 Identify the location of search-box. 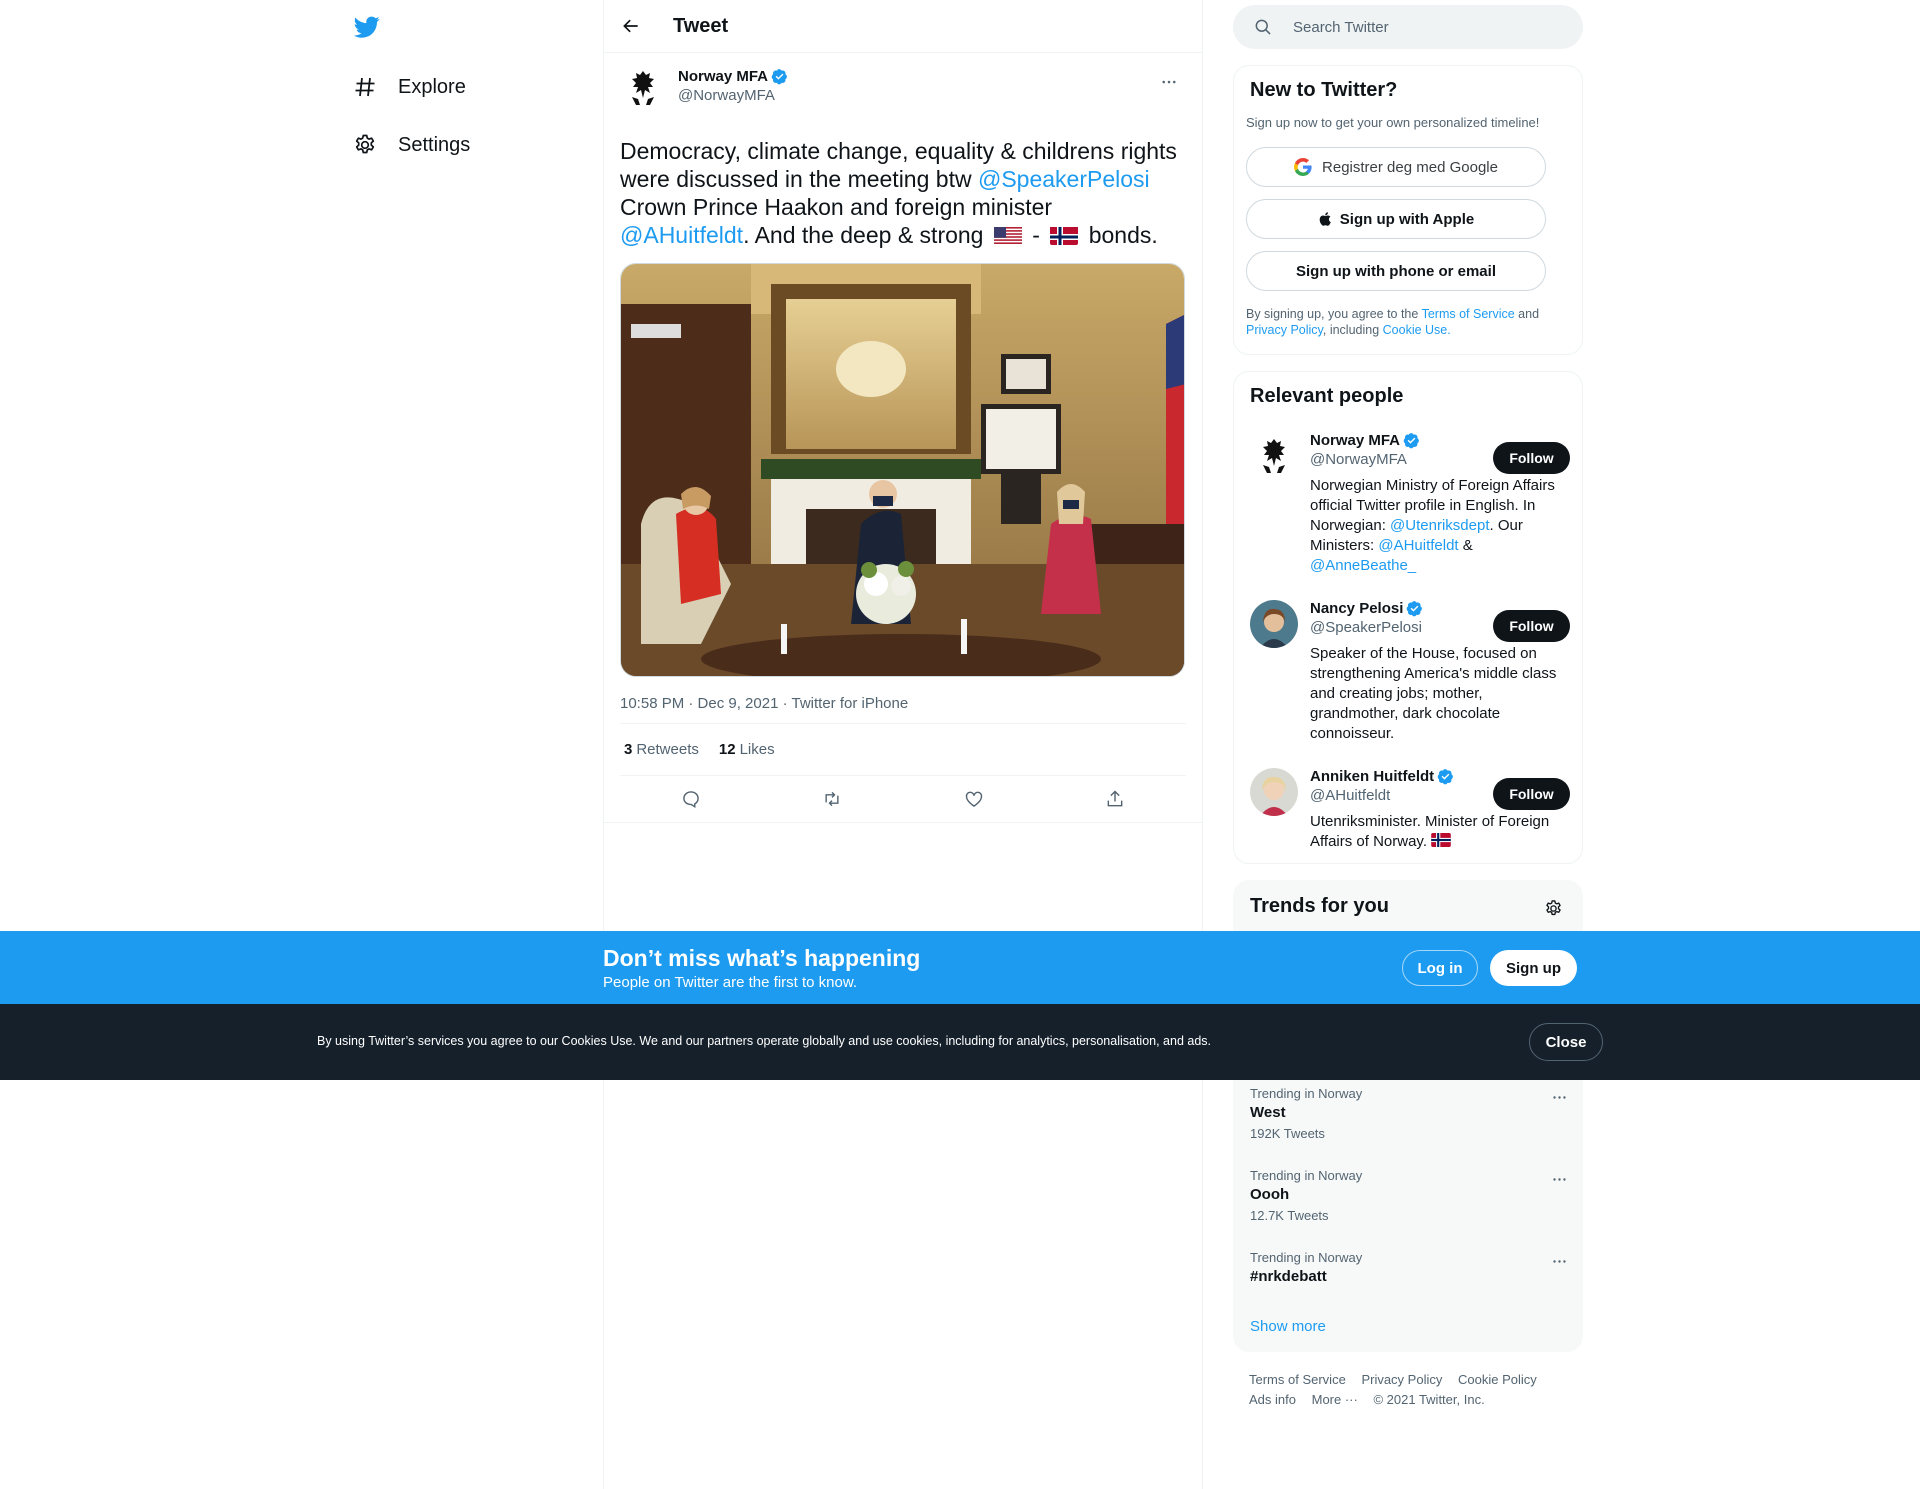
(1408, 27).